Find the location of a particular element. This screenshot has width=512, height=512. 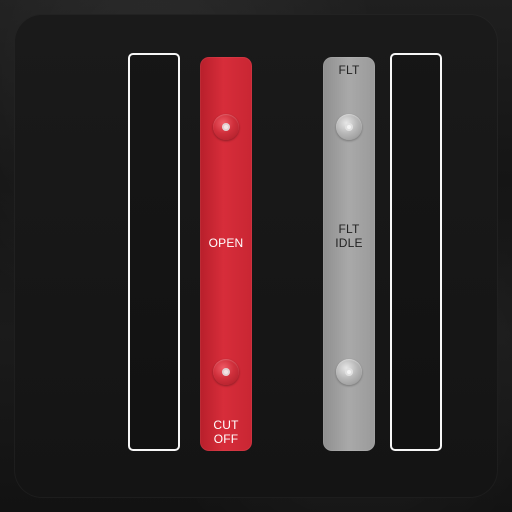

fuel-cutoff-off-label: CUT OFF is located at coordinates (226, 432).